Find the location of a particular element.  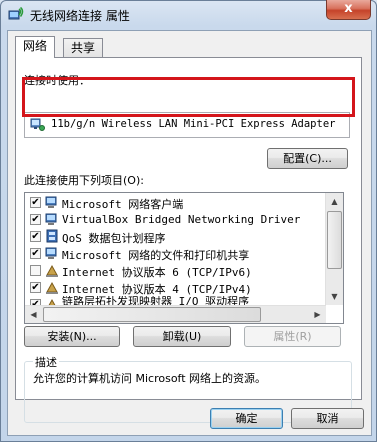

tab-network-label: 网络 is located at coordinates (35, 46).